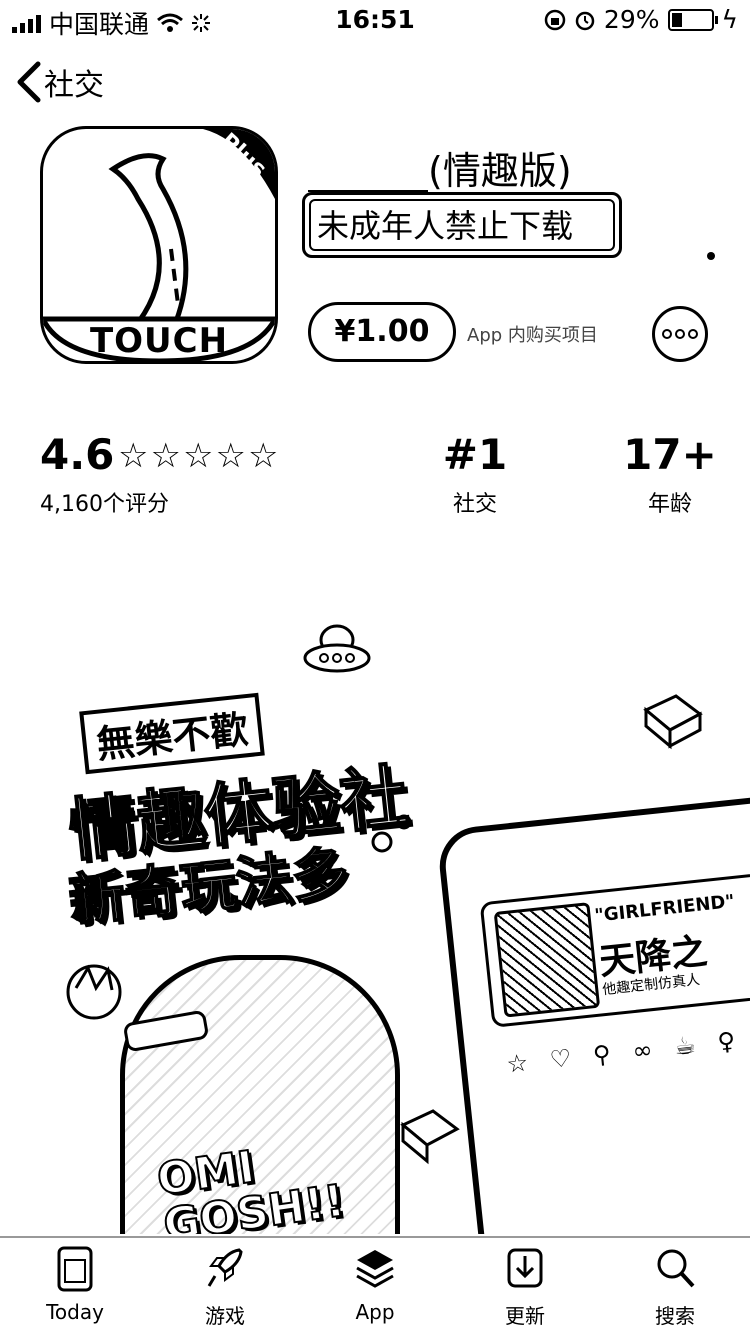  Describe the element at coordinates (670, 454) in the screenshot. I see `age-rating: 17+` at that location.